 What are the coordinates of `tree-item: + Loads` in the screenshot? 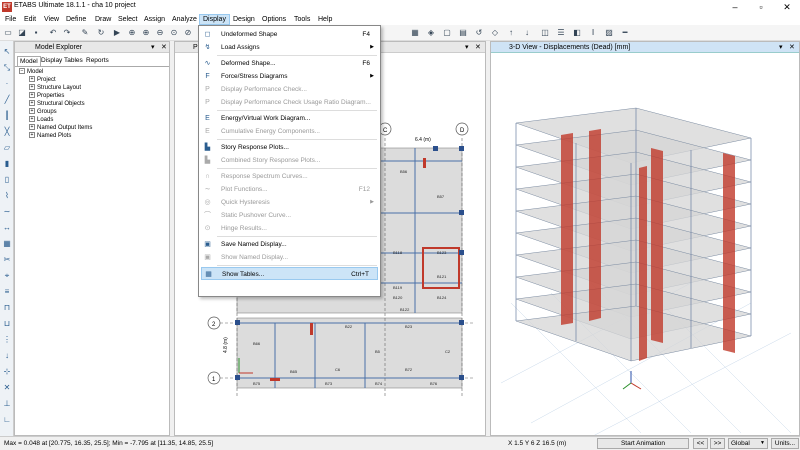 It's located at (41, 120).